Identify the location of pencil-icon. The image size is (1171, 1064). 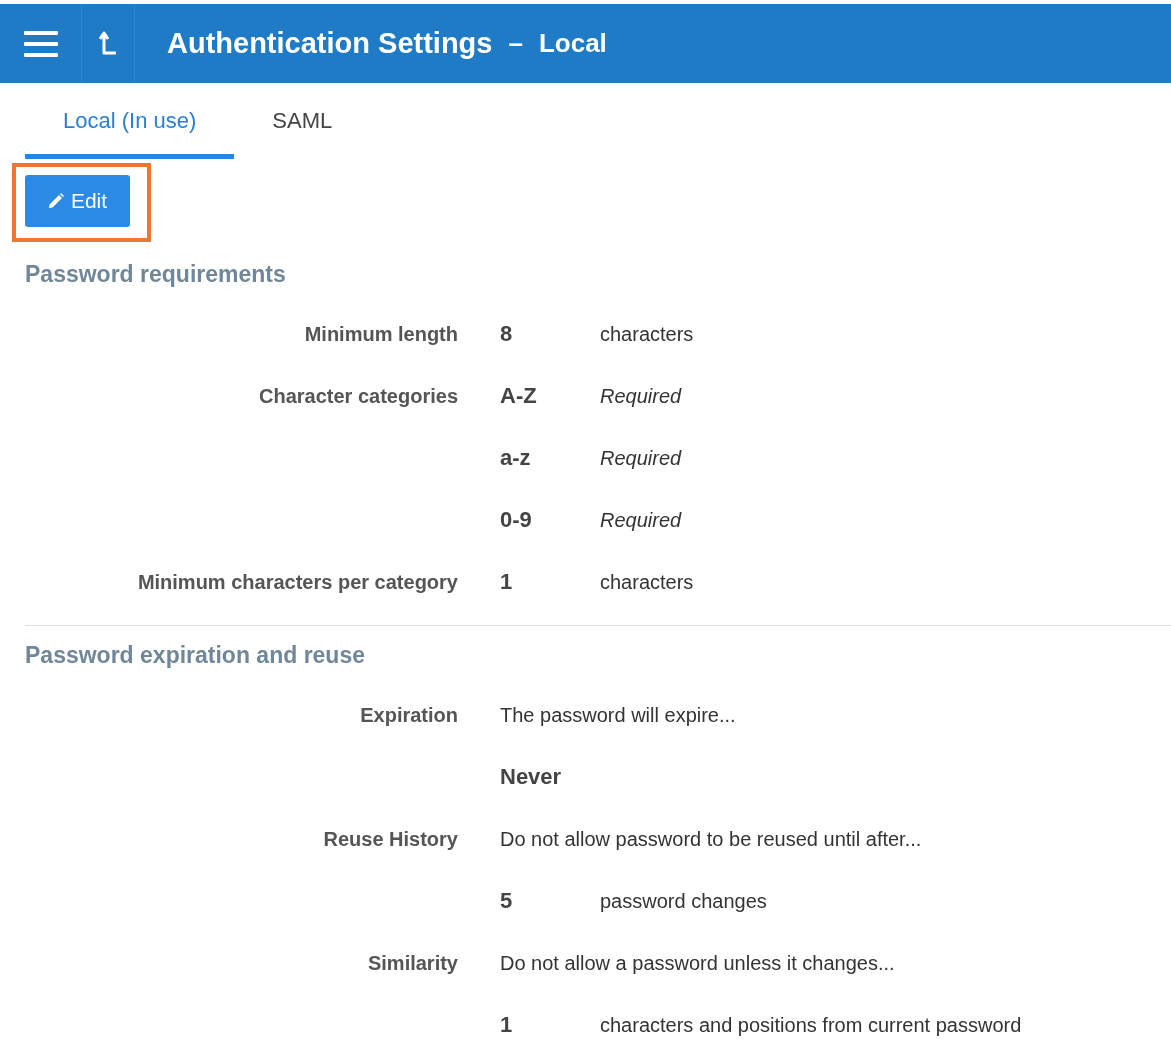
(55, 200).